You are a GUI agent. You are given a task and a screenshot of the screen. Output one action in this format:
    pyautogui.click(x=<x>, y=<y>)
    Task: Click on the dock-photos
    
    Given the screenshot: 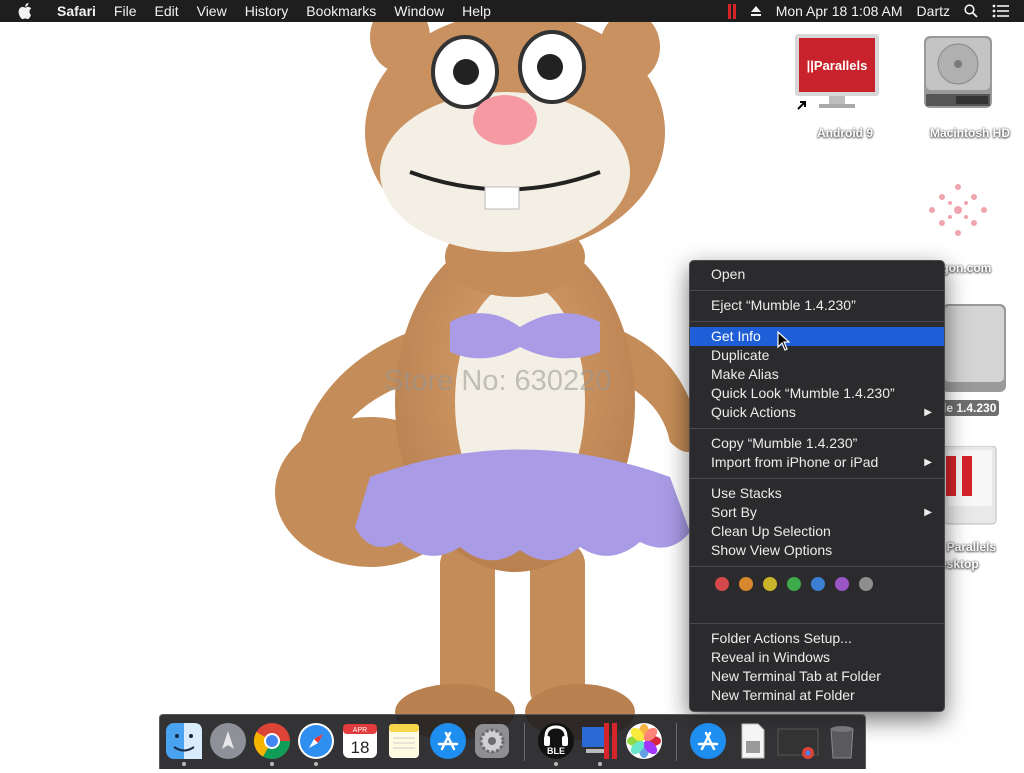 What is the action you would take?
    pyautogui.click(x=644, y=741)
    